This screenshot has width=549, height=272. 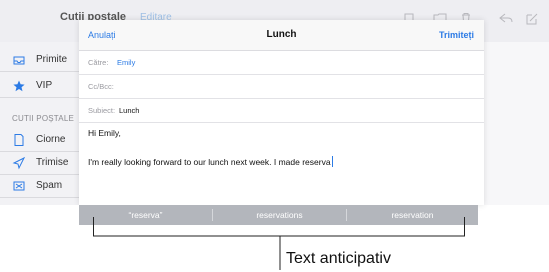 What do you see at coordinates (104, 133) in the screenshot?
I see `body-greeting: Hi Emily,` at bounding box center [104, 133].